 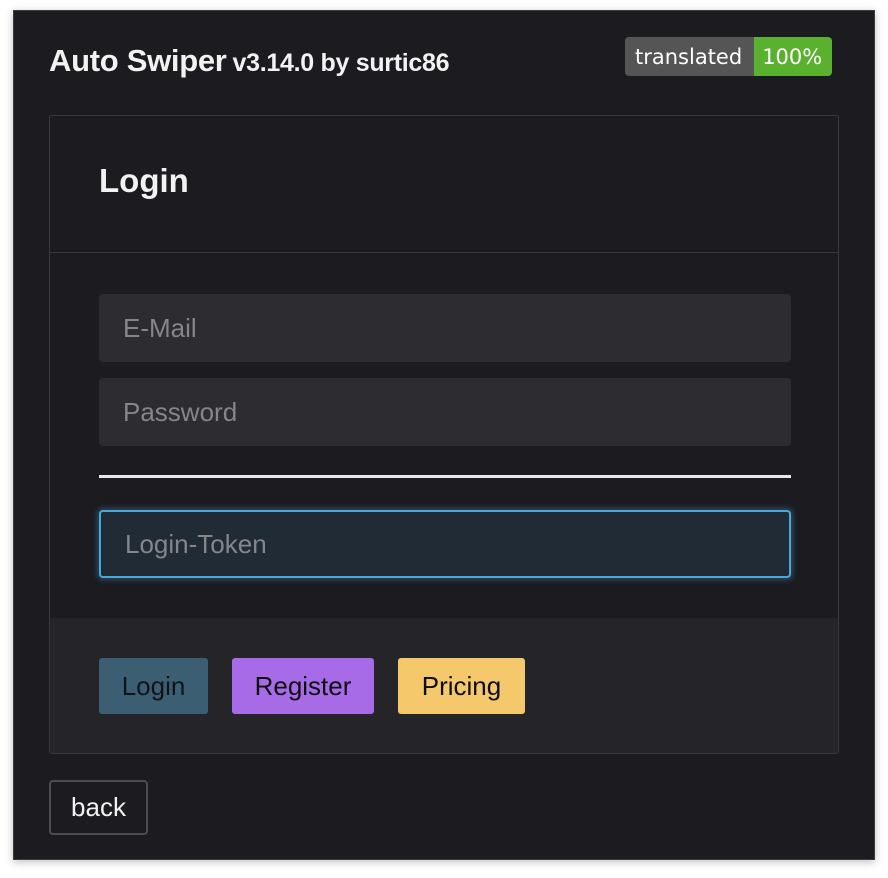 I want to click on password-input, so click(x=445, y=412).